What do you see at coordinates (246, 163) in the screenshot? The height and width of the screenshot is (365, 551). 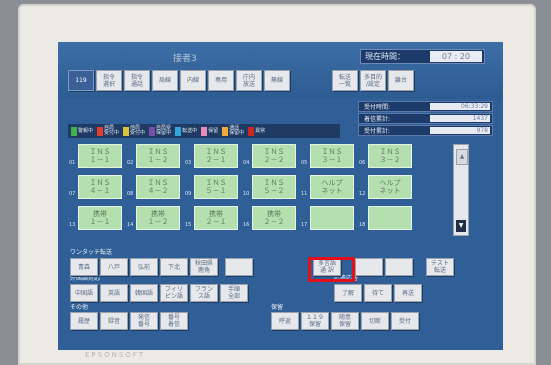 I see `line-number: 04` at bounding box center [246, 163].